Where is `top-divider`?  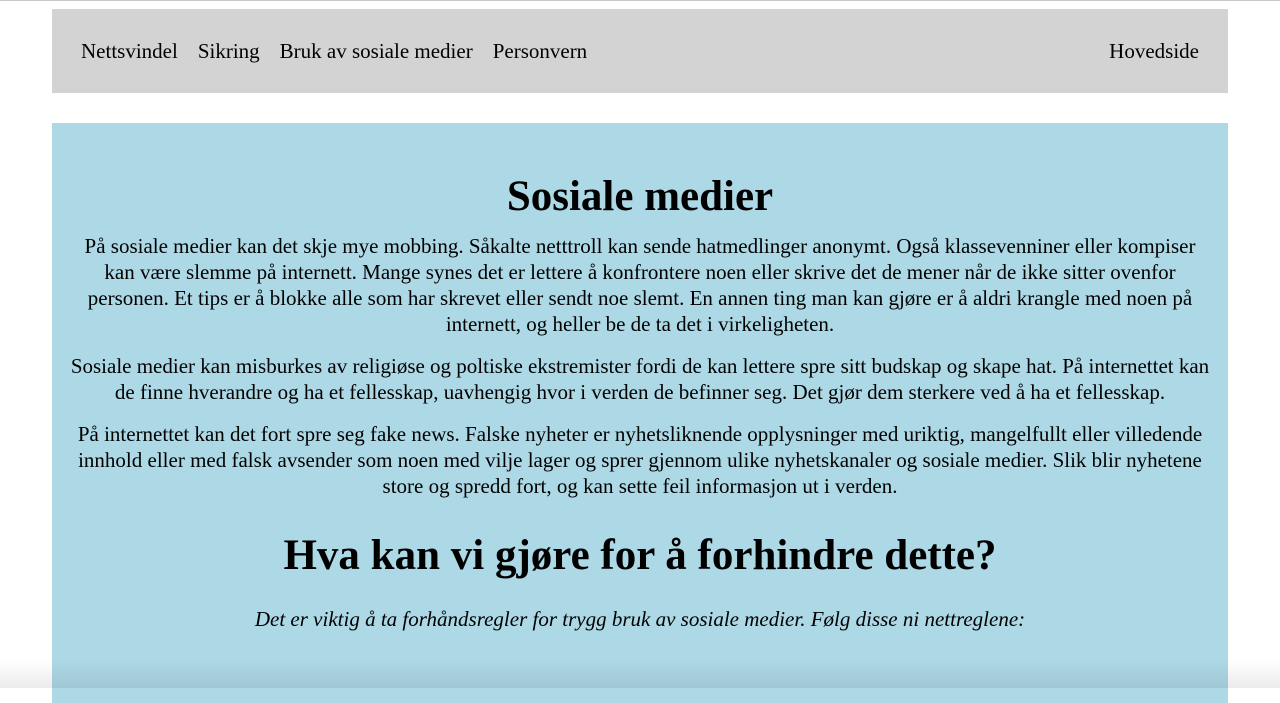 top-divider is located at coordinates (640, 0).